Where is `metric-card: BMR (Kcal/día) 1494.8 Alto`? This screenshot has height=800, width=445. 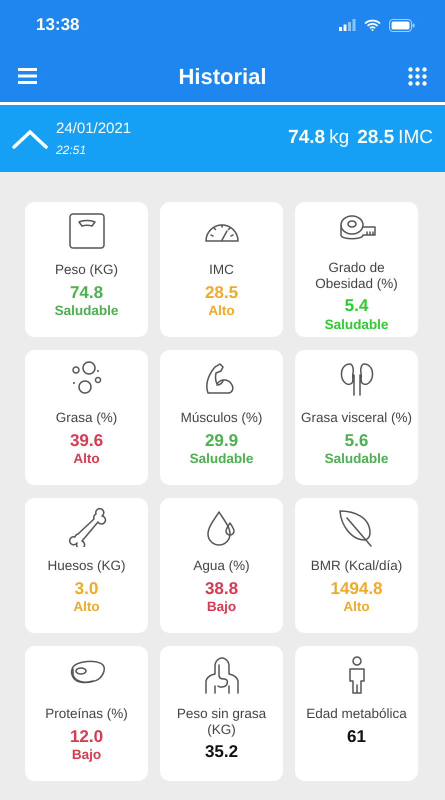
metric-card: BMR (Kcal/día) 1494.8 Alto is located at coordinates (356, 565).